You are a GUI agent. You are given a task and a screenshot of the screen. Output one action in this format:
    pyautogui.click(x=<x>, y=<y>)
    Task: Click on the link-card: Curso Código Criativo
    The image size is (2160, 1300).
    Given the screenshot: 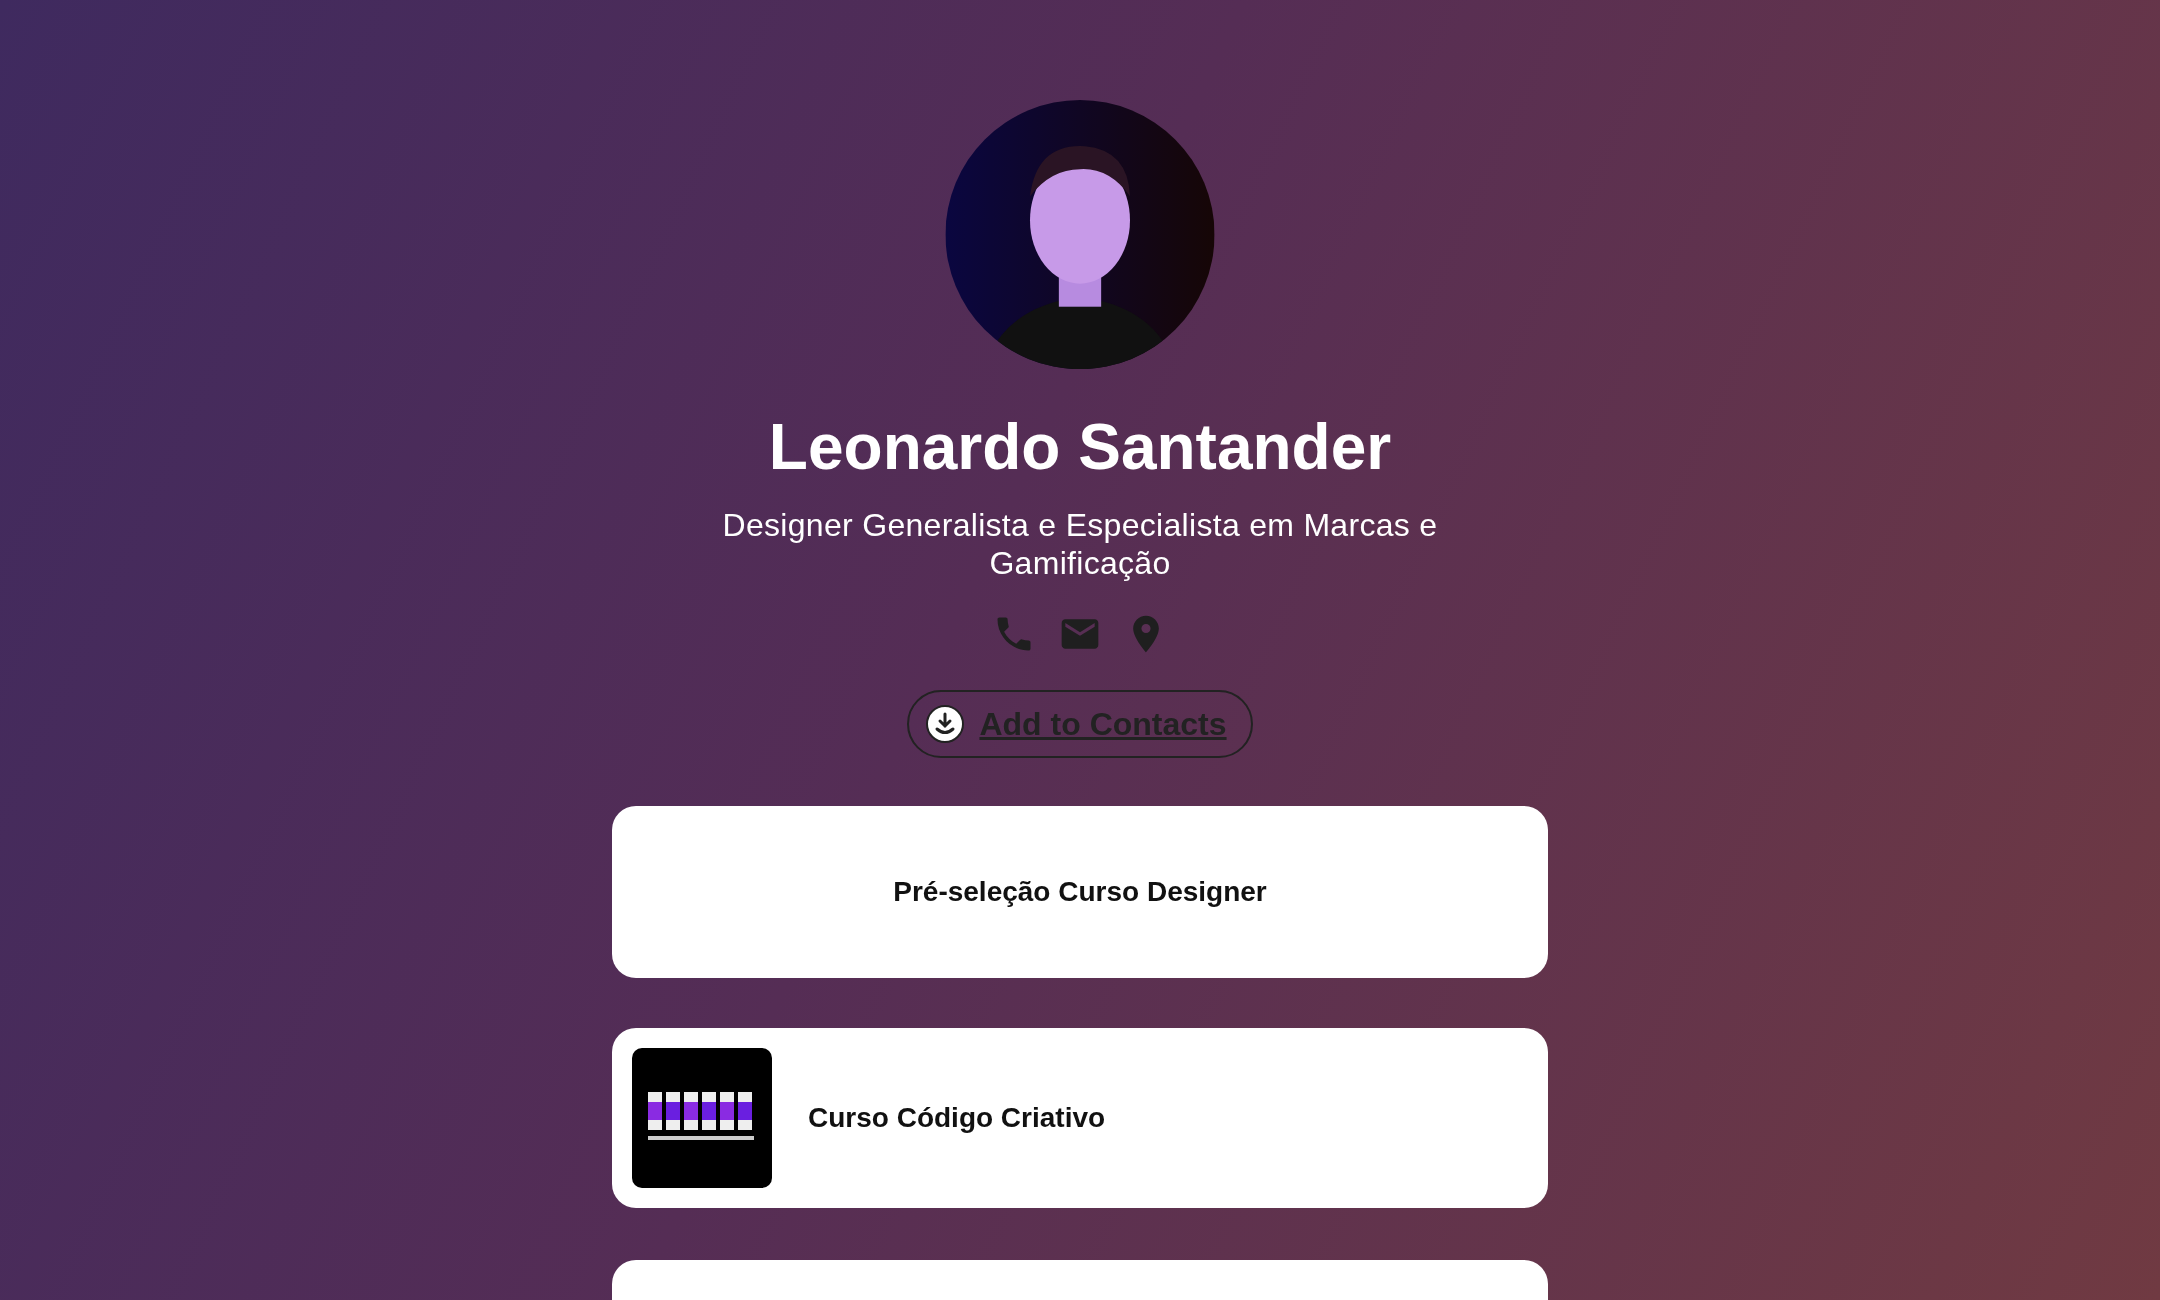 What is the action you would take?
    pyautogui.click(x=1080, y=1118)
    